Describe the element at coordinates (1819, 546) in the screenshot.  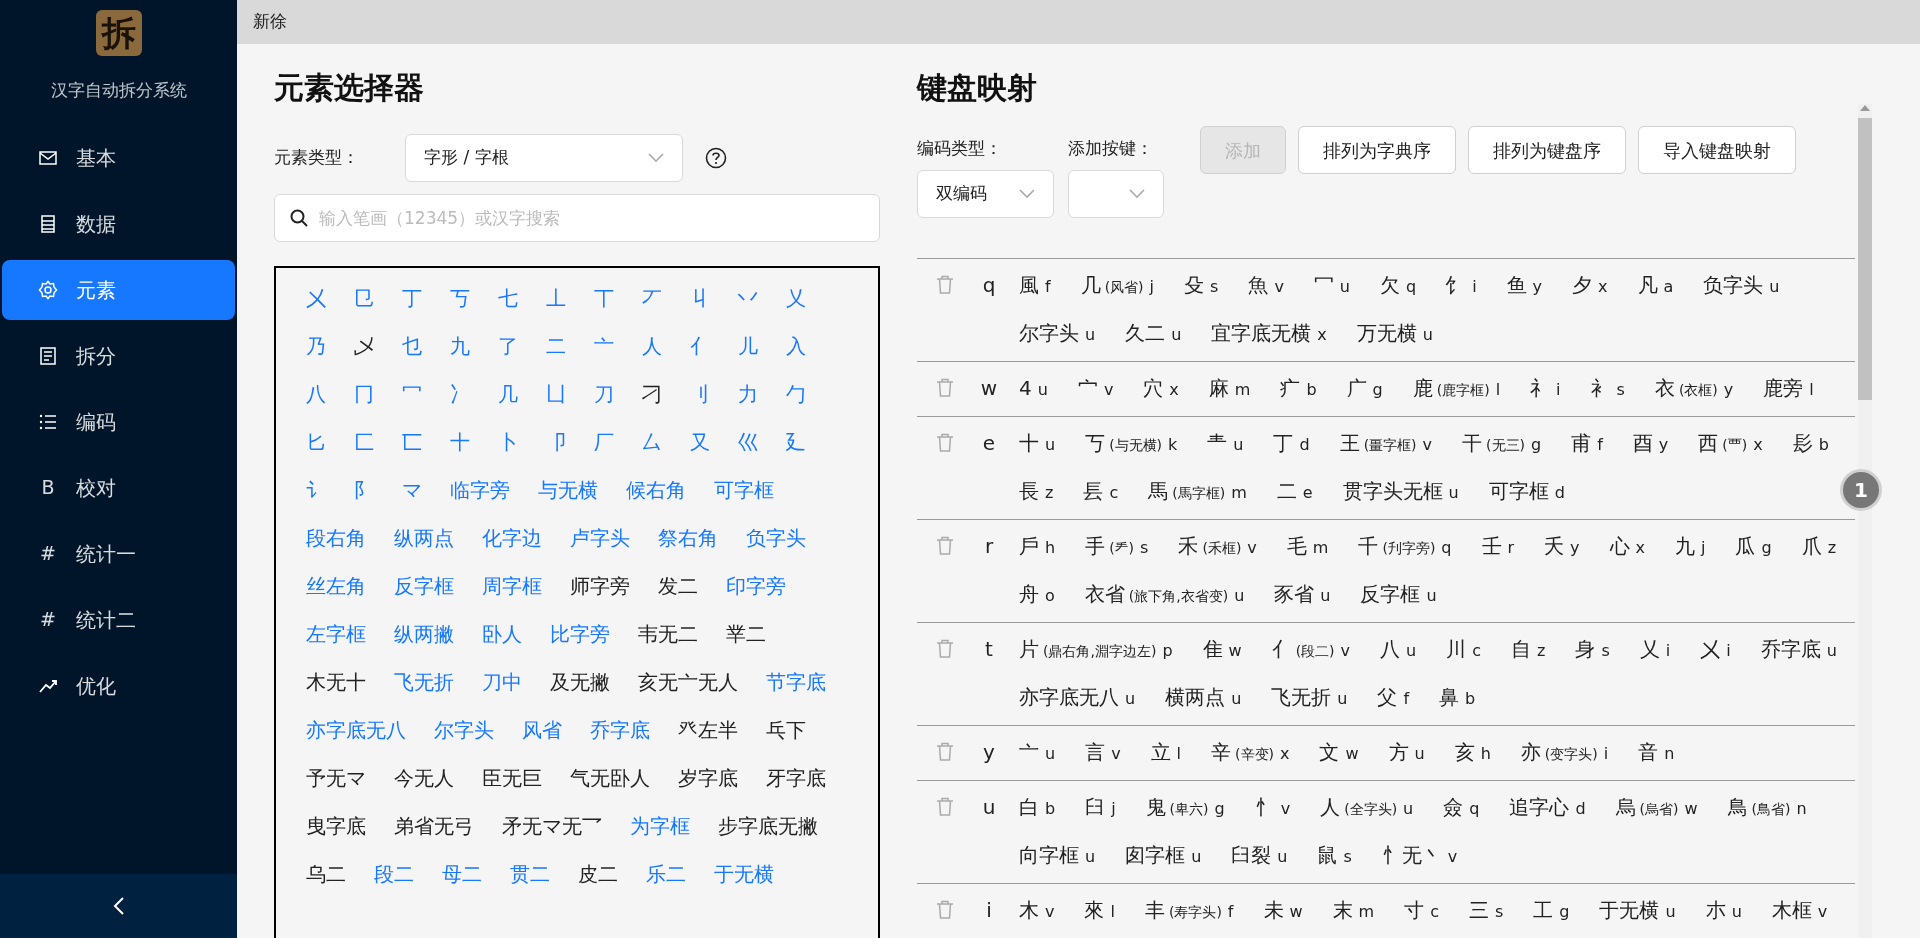
I see `mapping-entry: 爪 z` at that location.